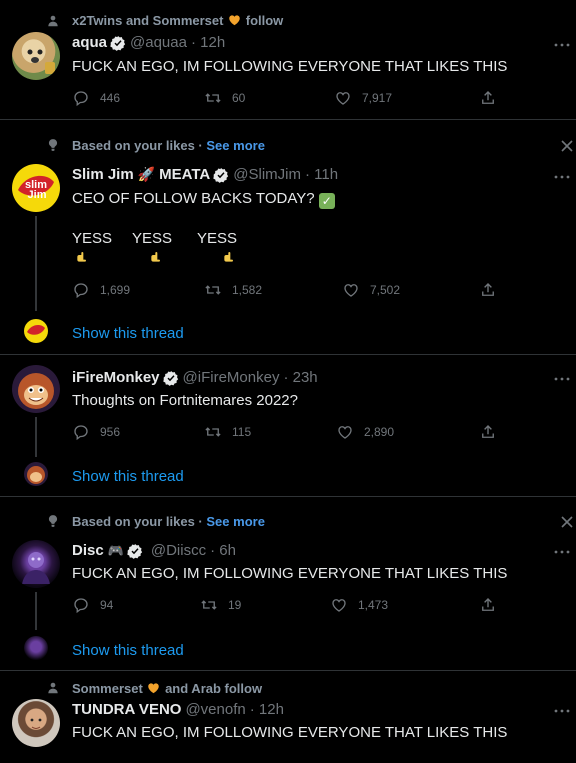  I want to click on like-button: 7,502, so click(371, 290).